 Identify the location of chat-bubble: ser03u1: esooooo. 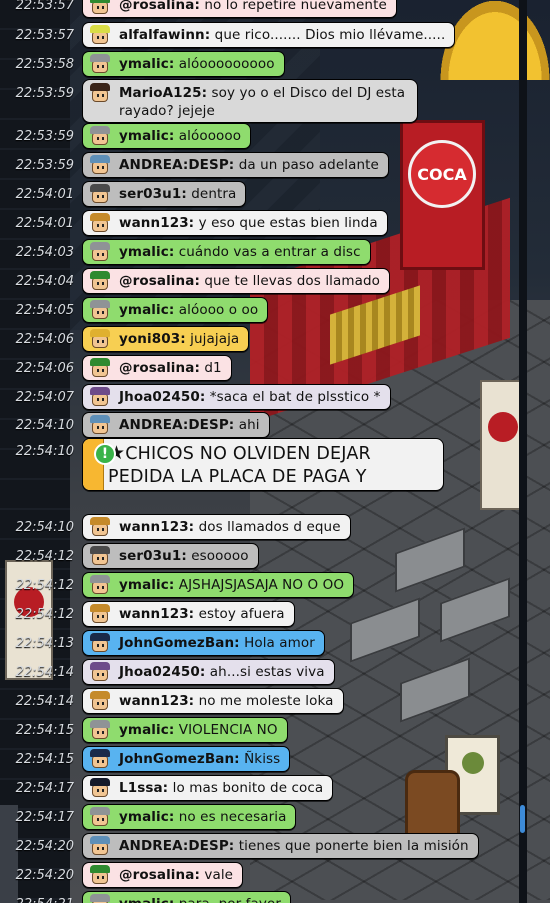
(170, 556).